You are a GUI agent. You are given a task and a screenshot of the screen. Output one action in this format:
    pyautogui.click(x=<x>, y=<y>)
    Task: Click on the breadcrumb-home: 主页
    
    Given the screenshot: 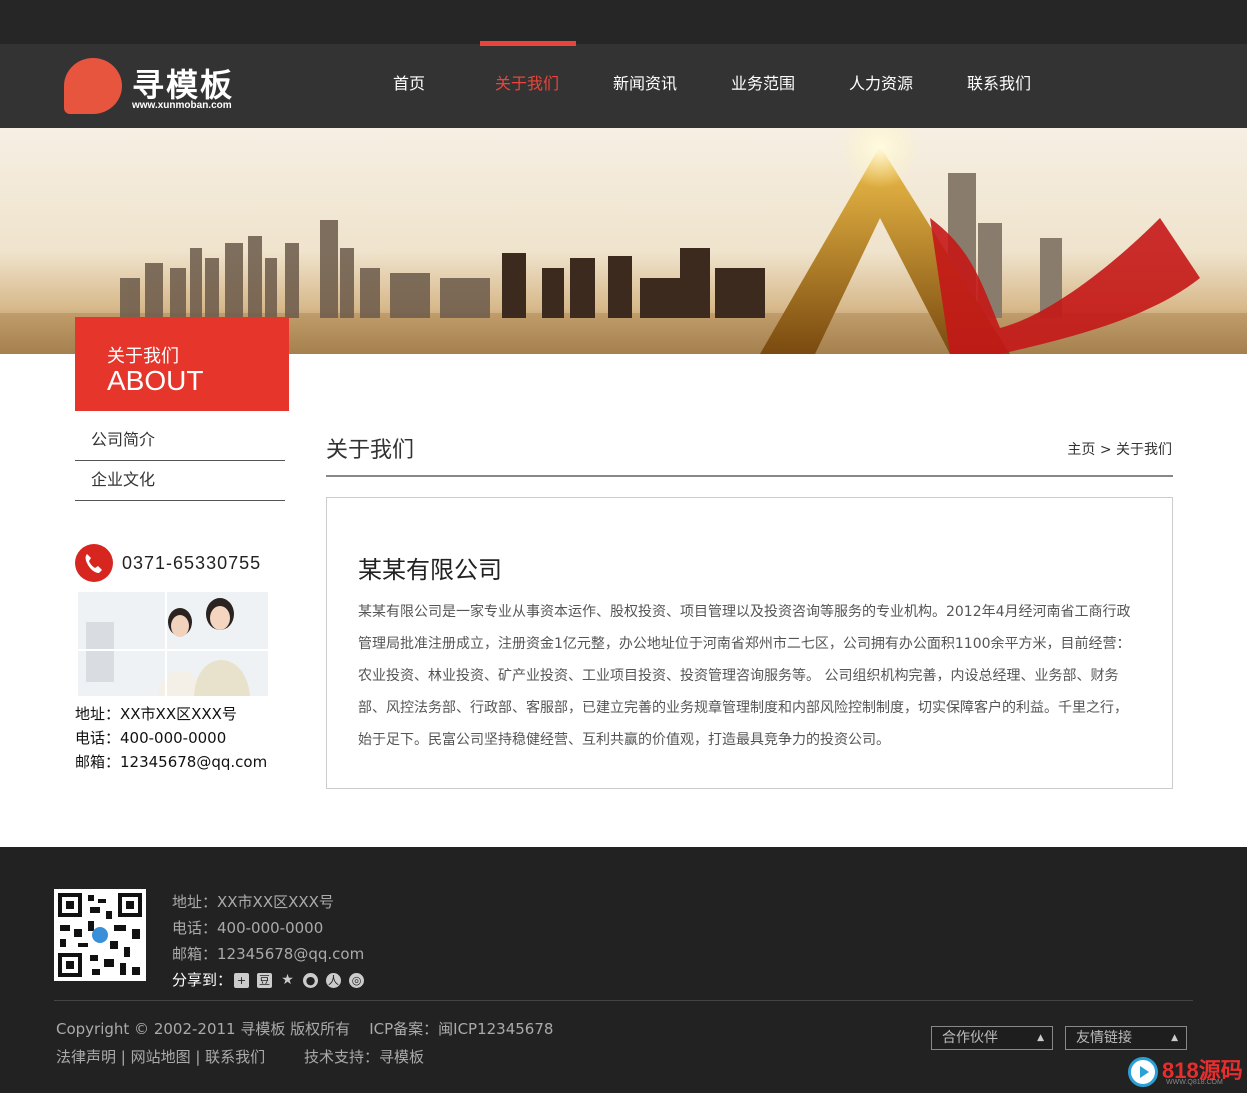 What is the action you would take?
    pyautogui.click(x=1081, y=450)
    